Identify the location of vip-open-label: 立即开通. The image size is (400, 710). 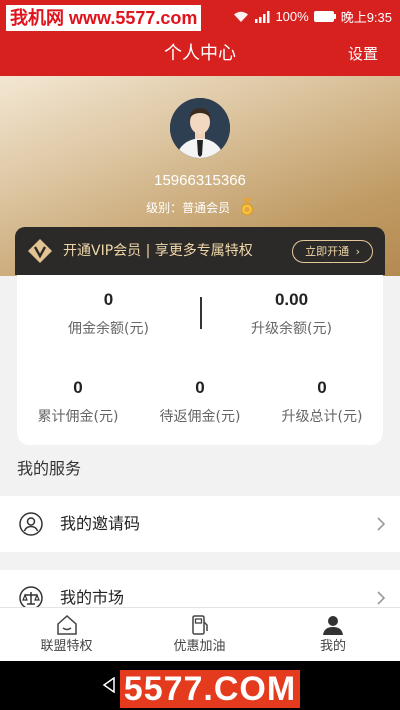
(327, 251).